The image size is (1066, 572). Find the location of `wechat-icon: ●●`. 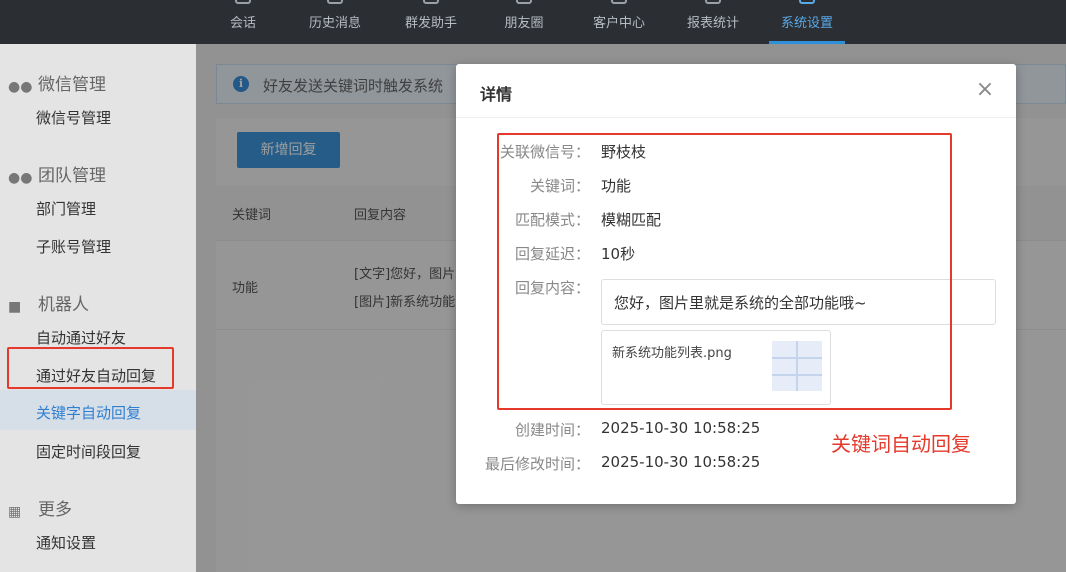

wechat-icon: ●● is located at coordinates (20, 87).